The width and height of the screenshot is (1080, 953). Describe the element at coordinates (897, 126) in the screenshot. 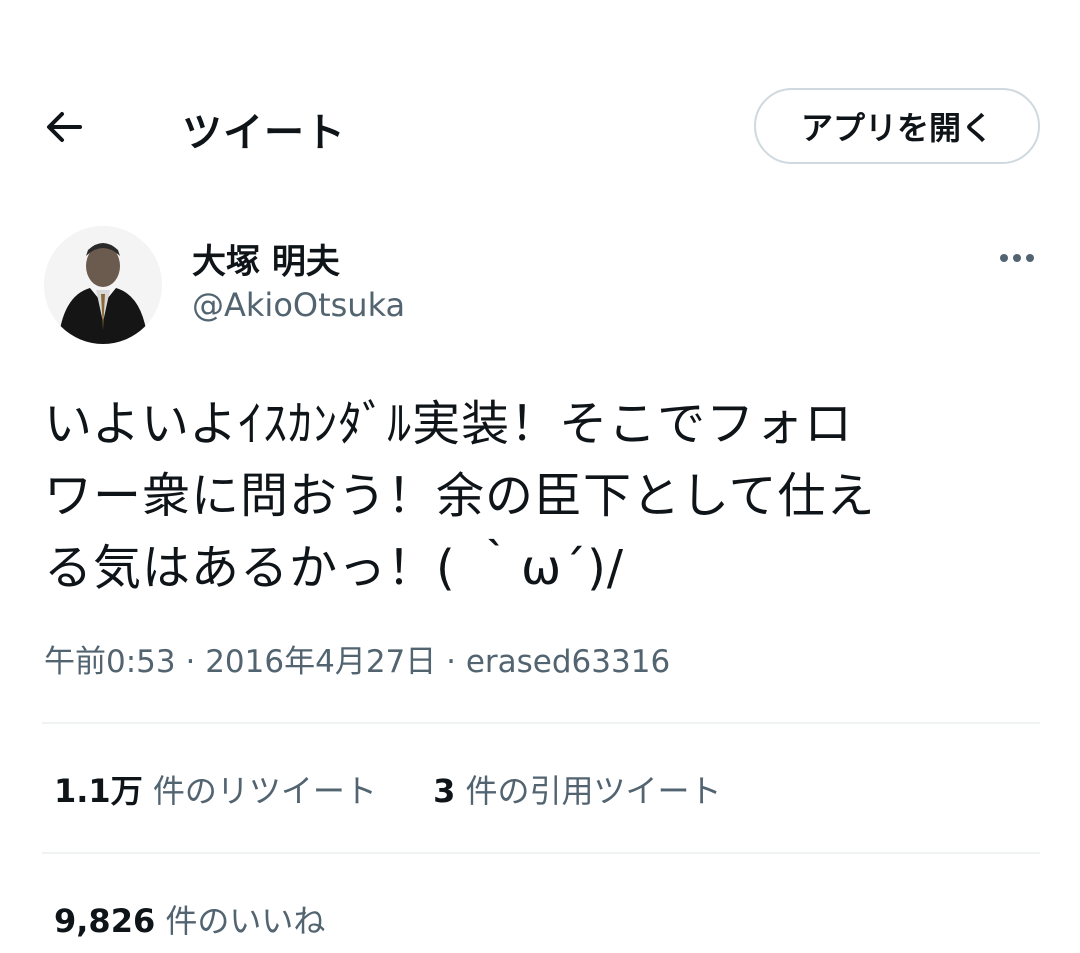

I see `open-app-button: アプリを開く` at that location.